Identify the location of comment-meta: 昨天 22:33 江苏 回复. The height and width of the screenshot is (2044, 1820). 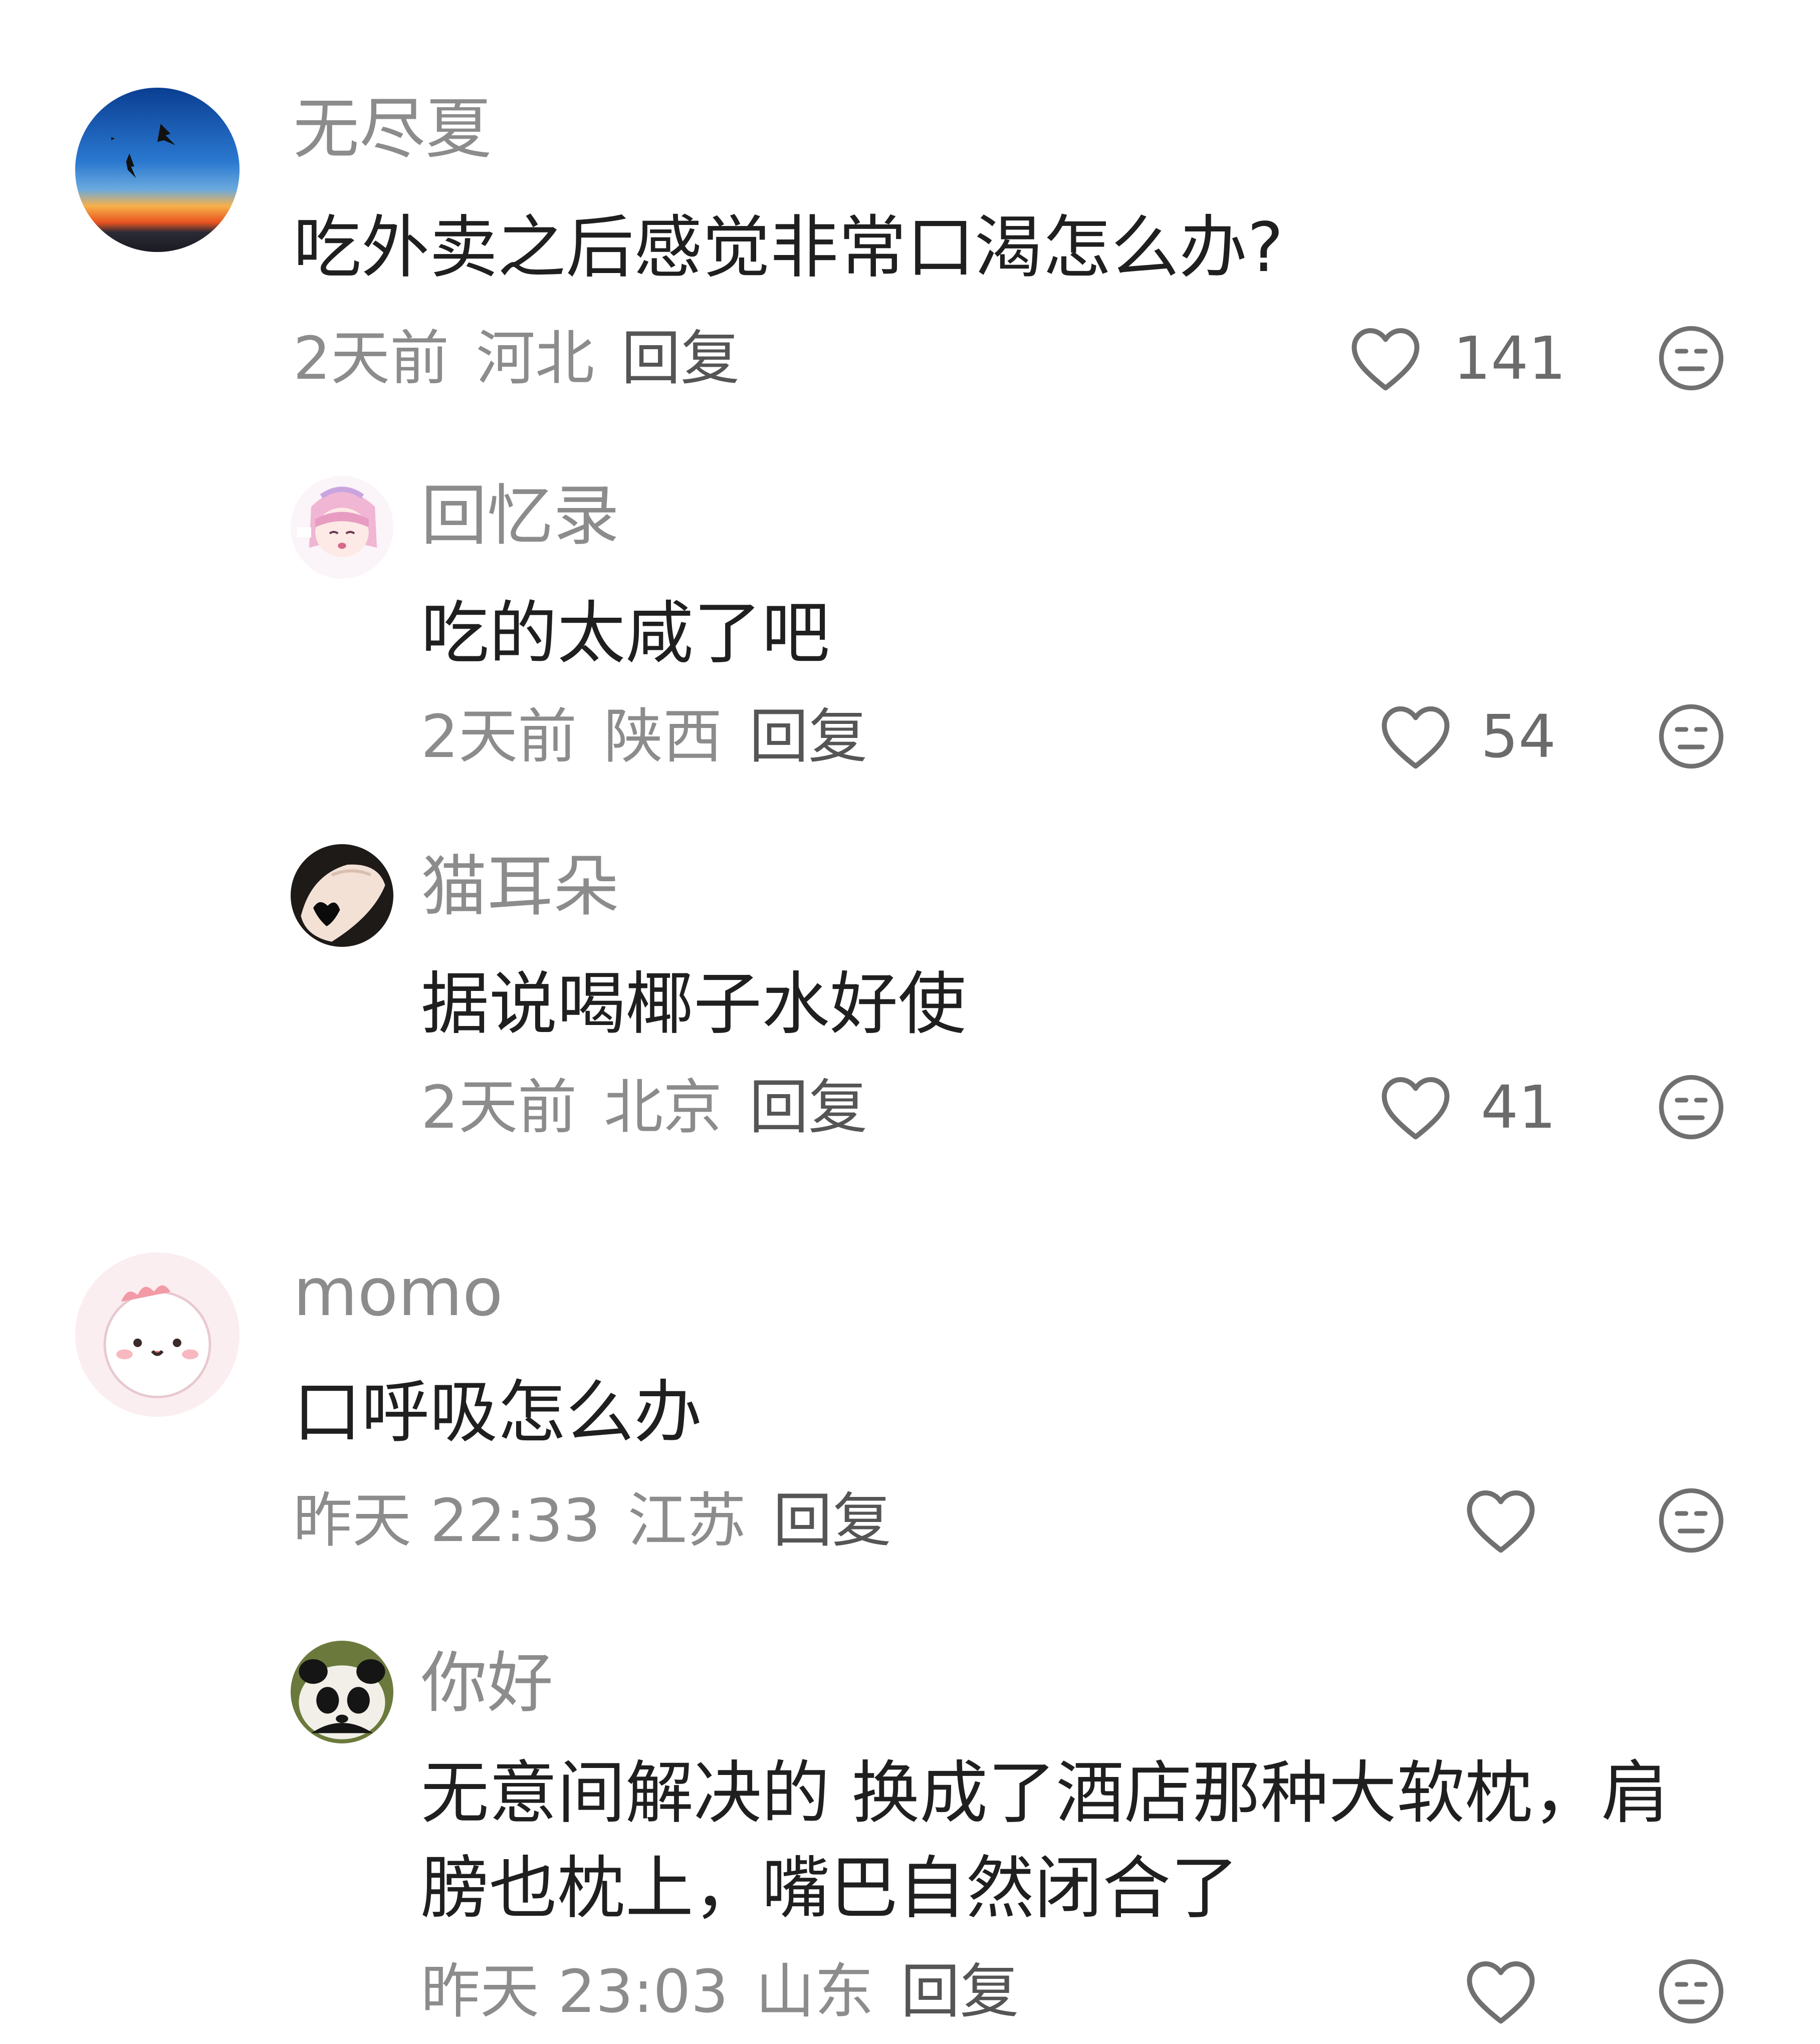
(592, 1520).